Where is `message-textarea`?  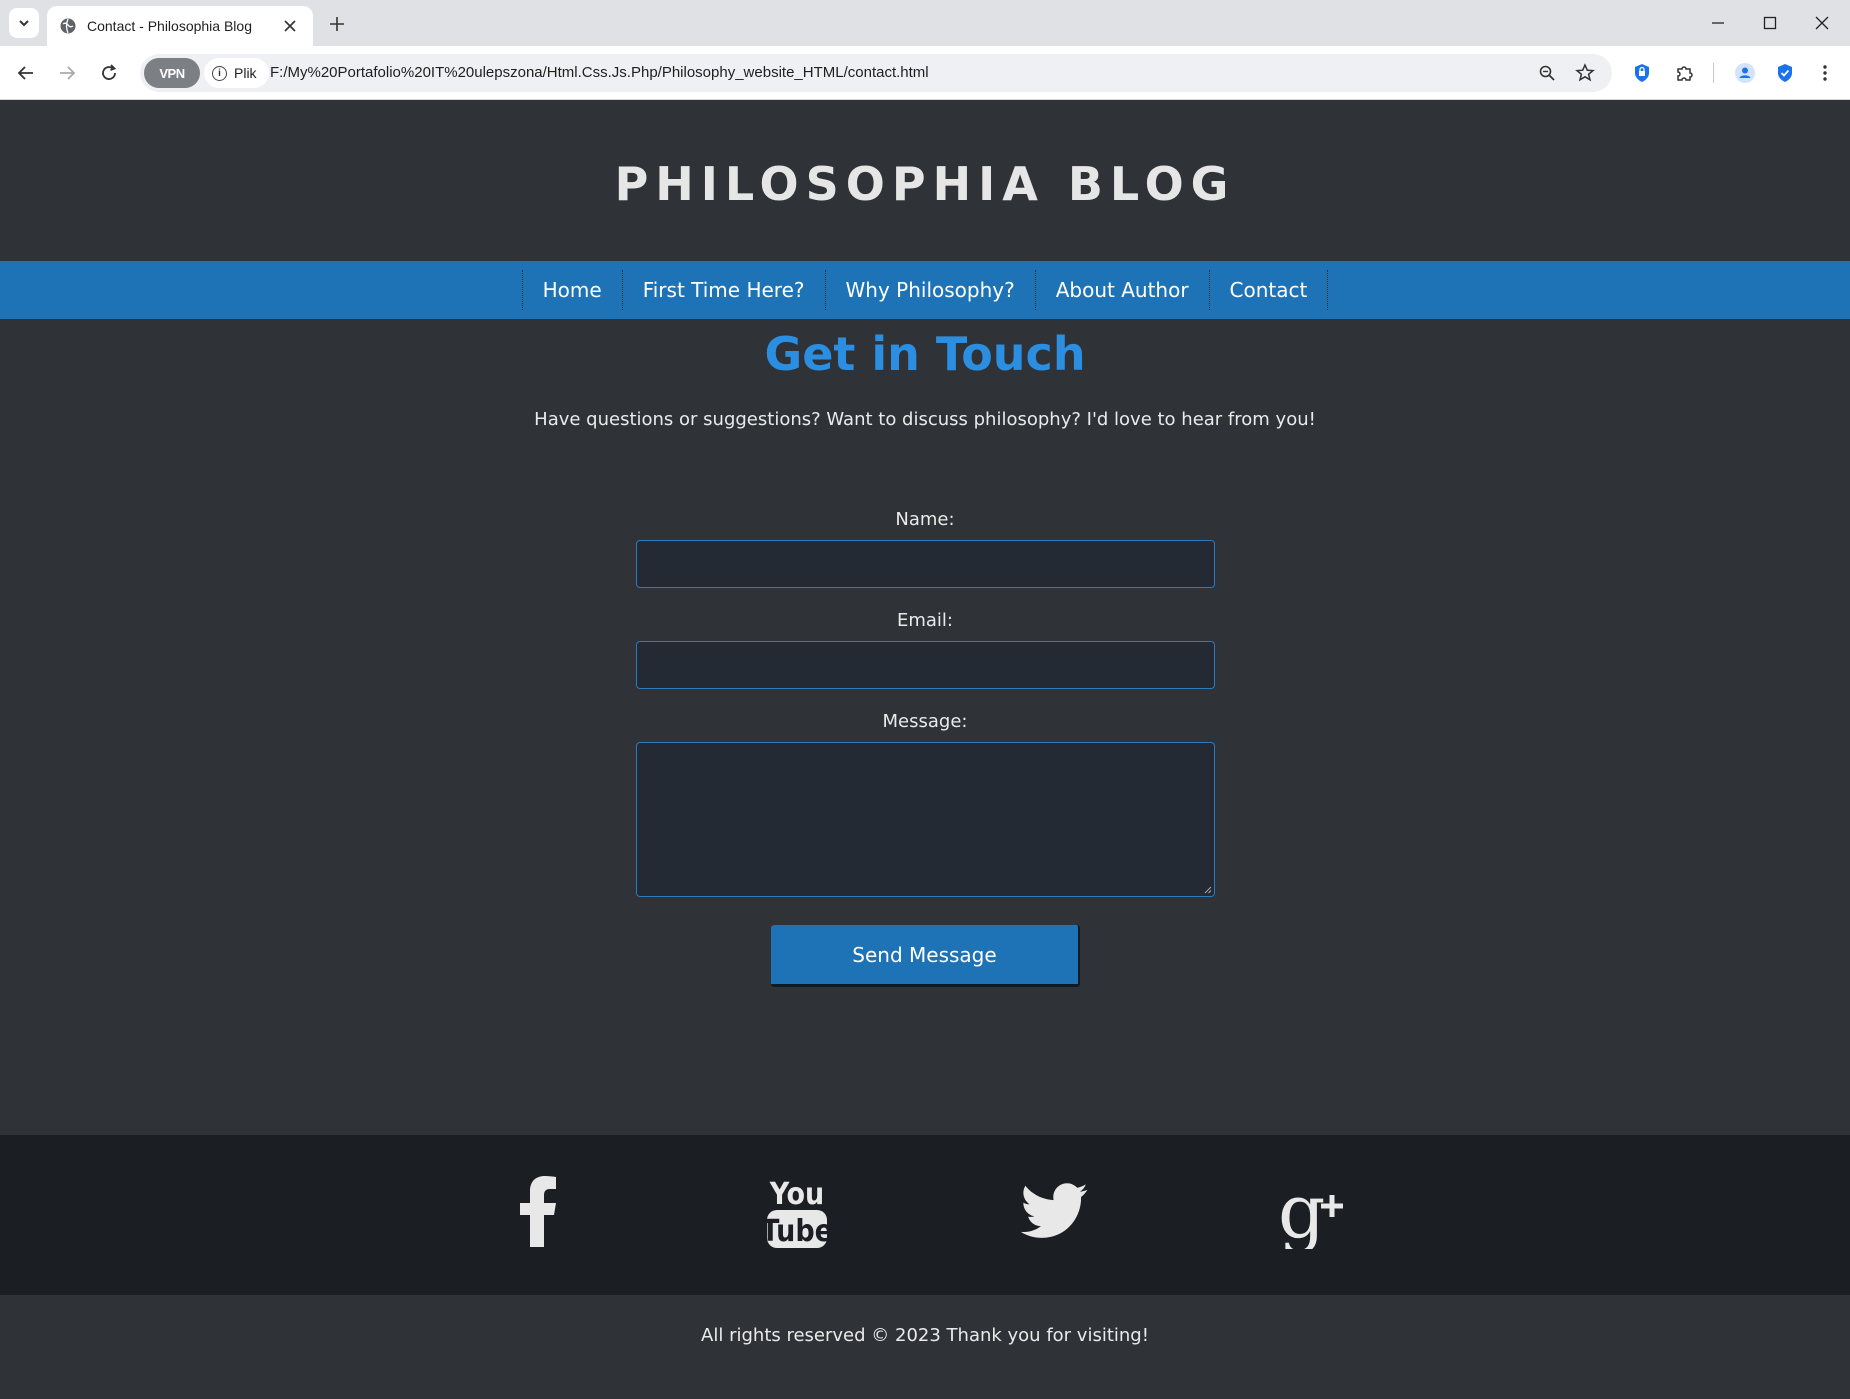 message-textarea is located at coordinates (925, 819).